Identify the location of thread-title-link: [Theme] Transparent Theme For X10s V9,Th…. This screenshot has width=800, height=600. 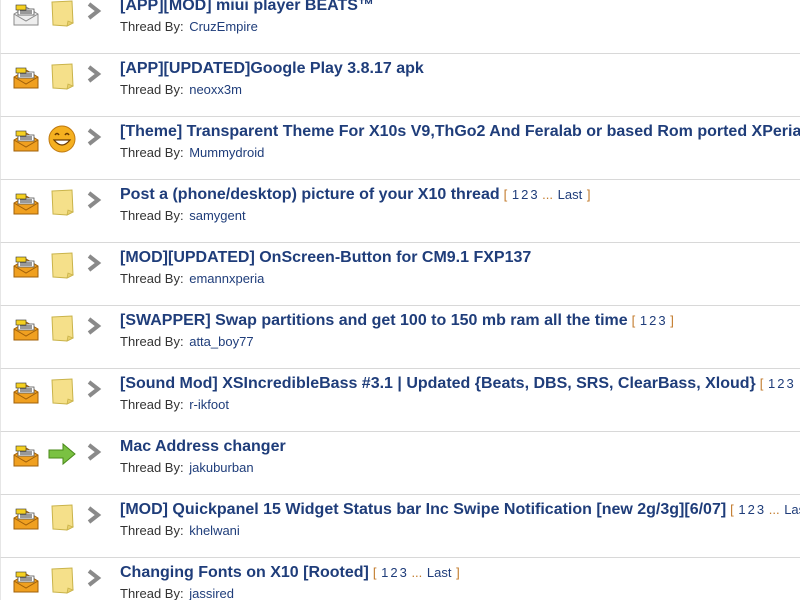
(460, 131).